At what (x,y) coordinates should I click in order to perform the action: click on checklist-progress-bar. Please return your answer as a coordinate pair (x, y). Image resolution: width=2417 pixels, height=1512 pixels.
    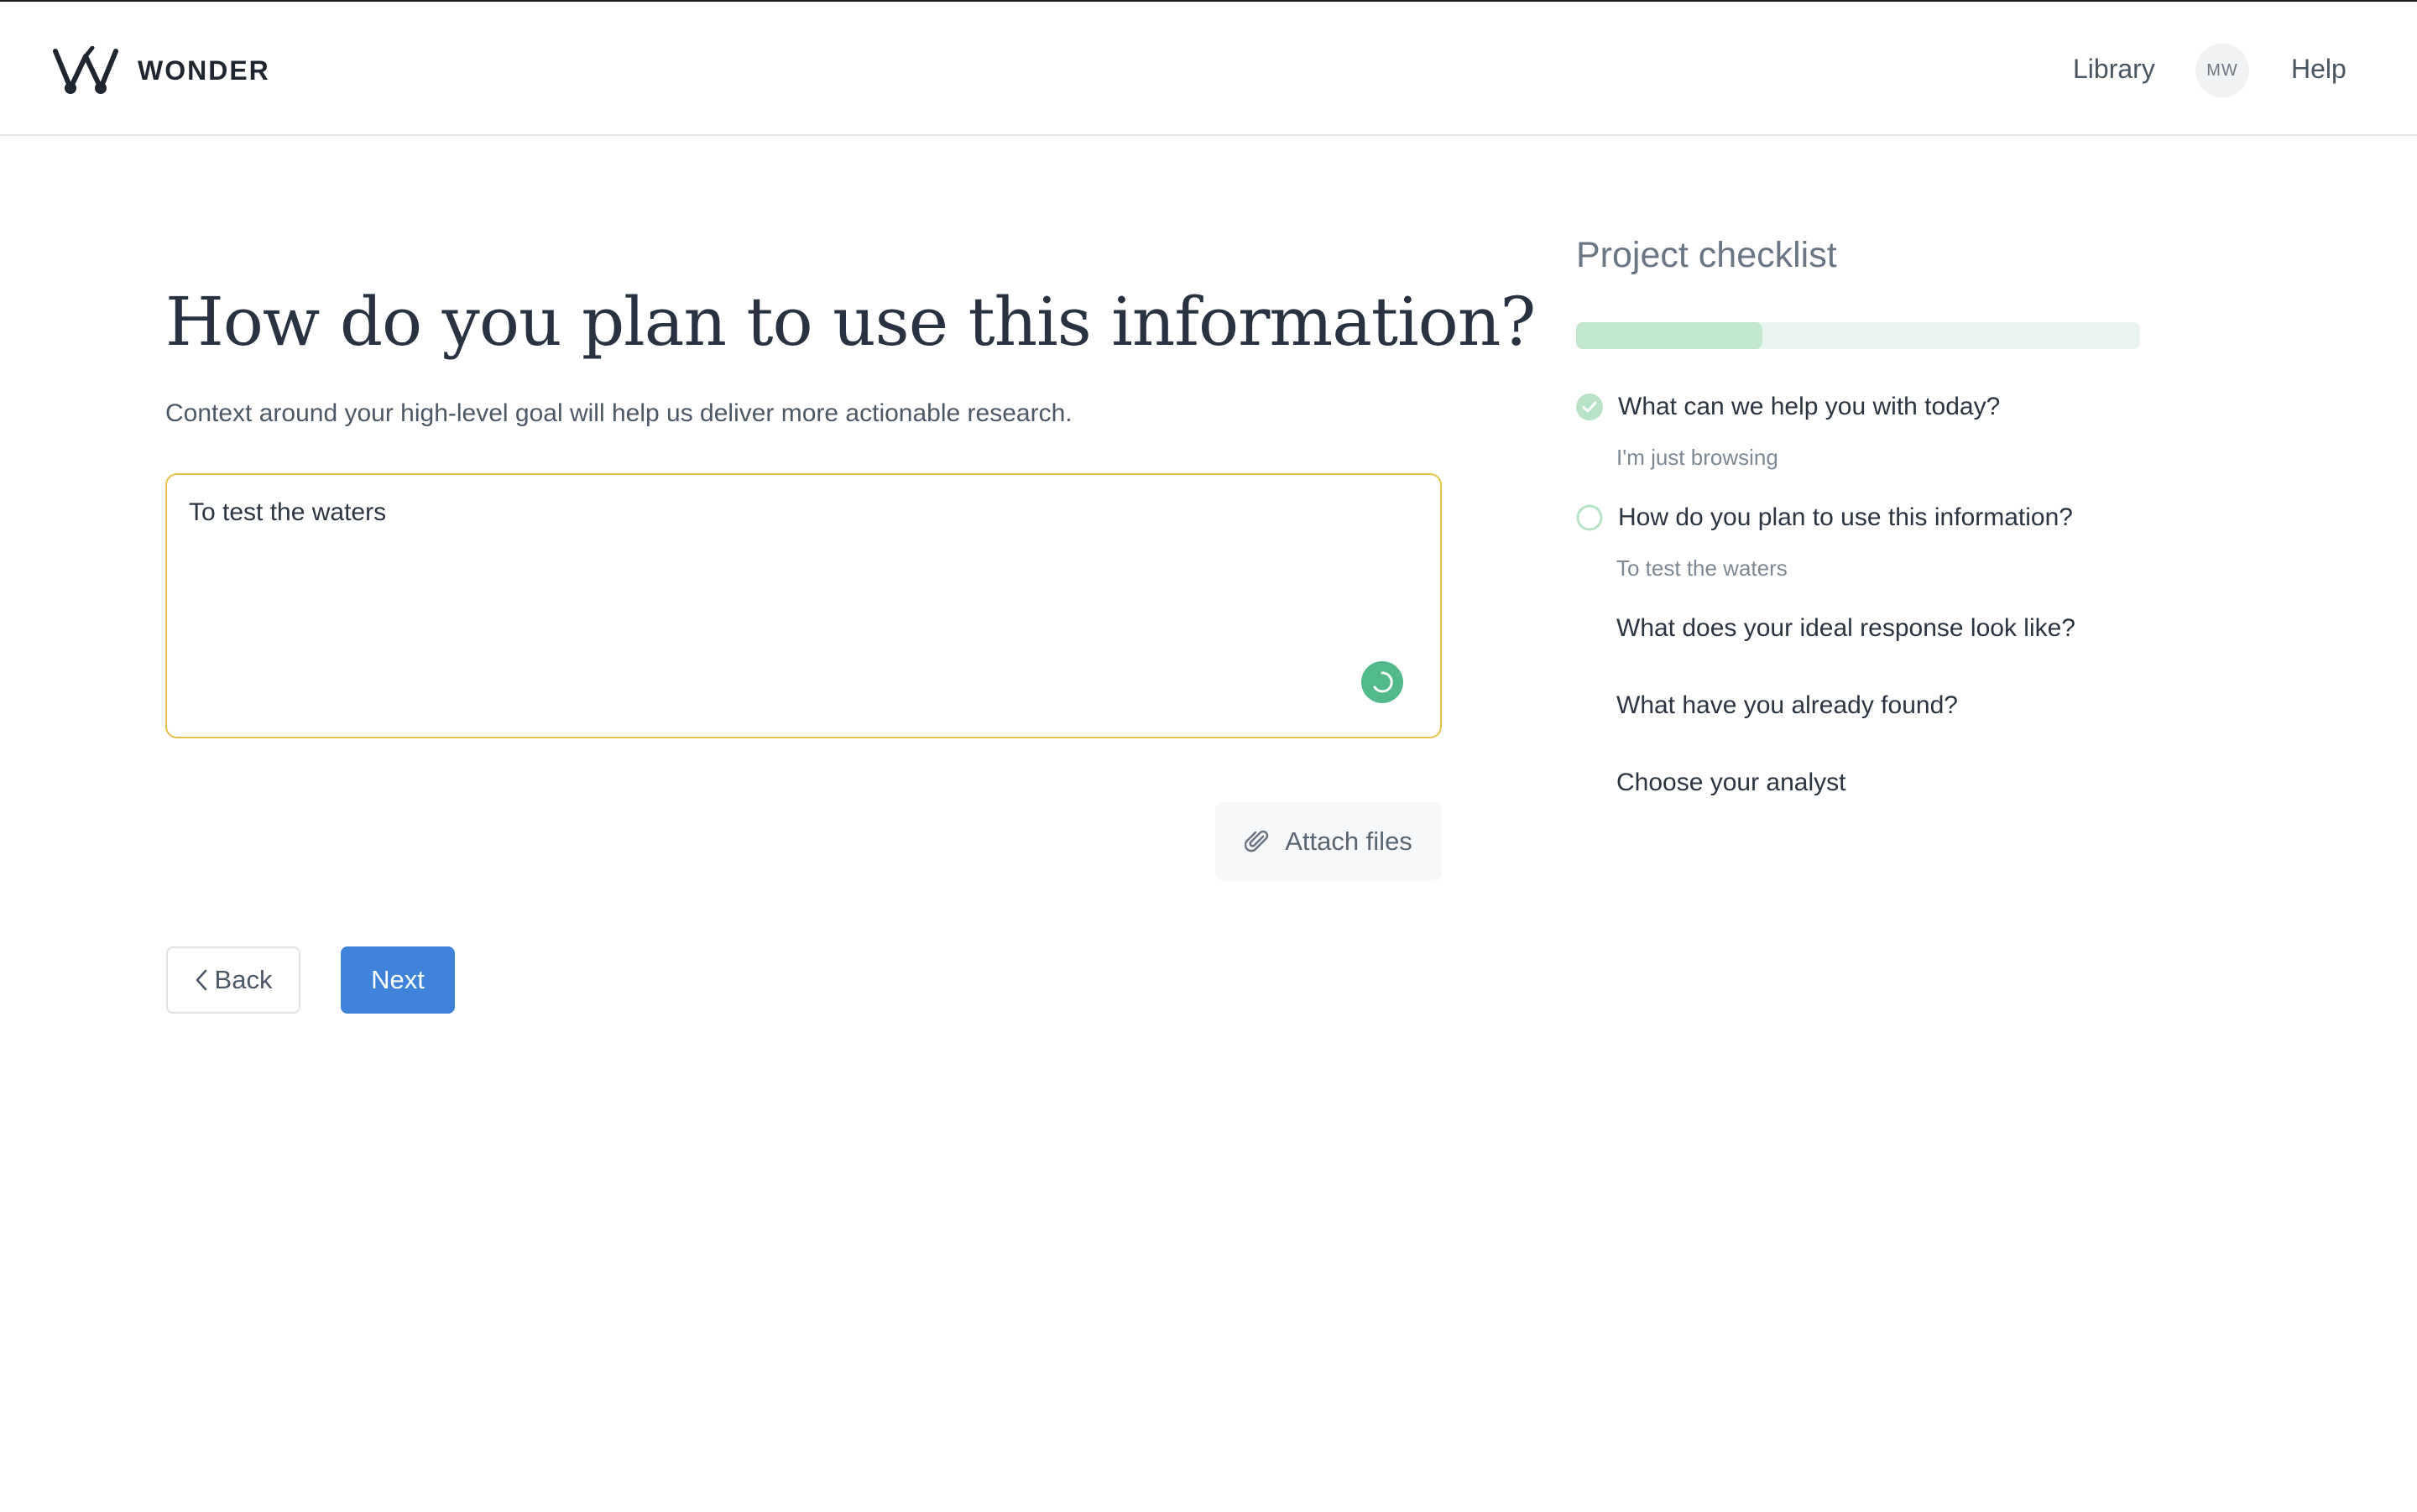
    Looking at the image, I should click on (1858, 336).